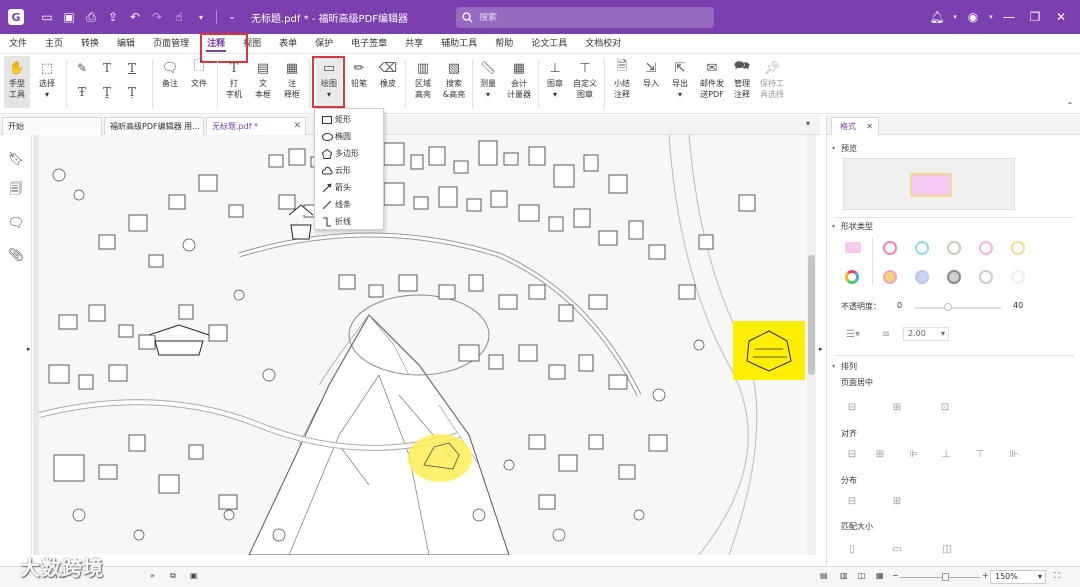  I want to click on callout-button: ▦ 注 释框, so click(292, 79).